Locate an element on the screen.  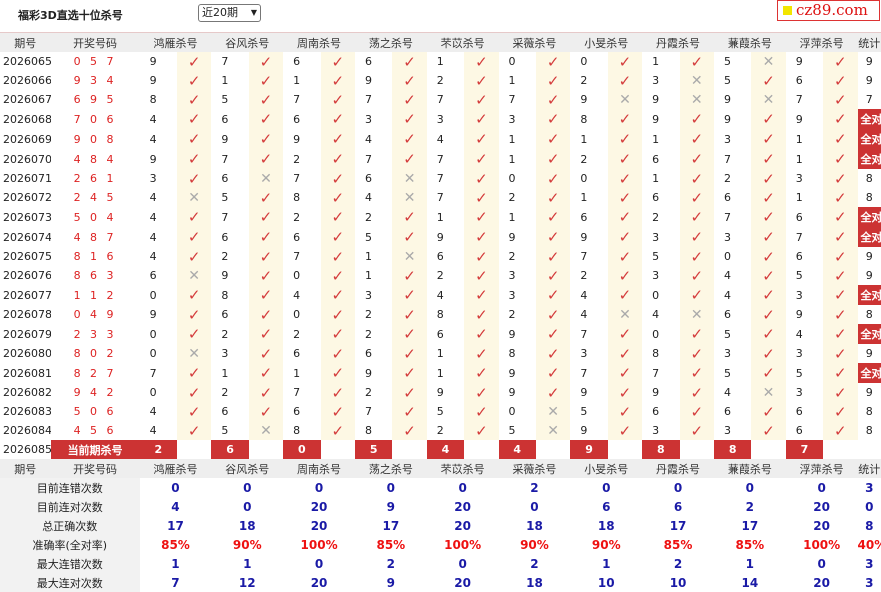
period-select: 近20期 ▼ is located at coordinates (229, 13).